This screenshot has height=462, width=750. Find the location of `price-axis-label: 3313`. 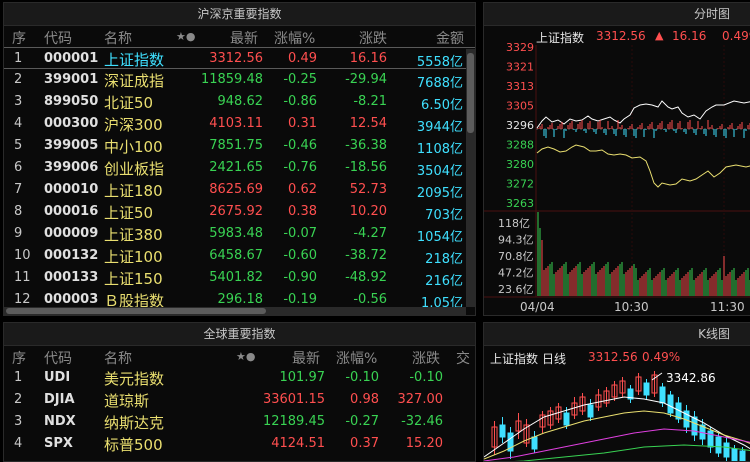

price-axis-label: 3313 is located at coordinates (520, 86).